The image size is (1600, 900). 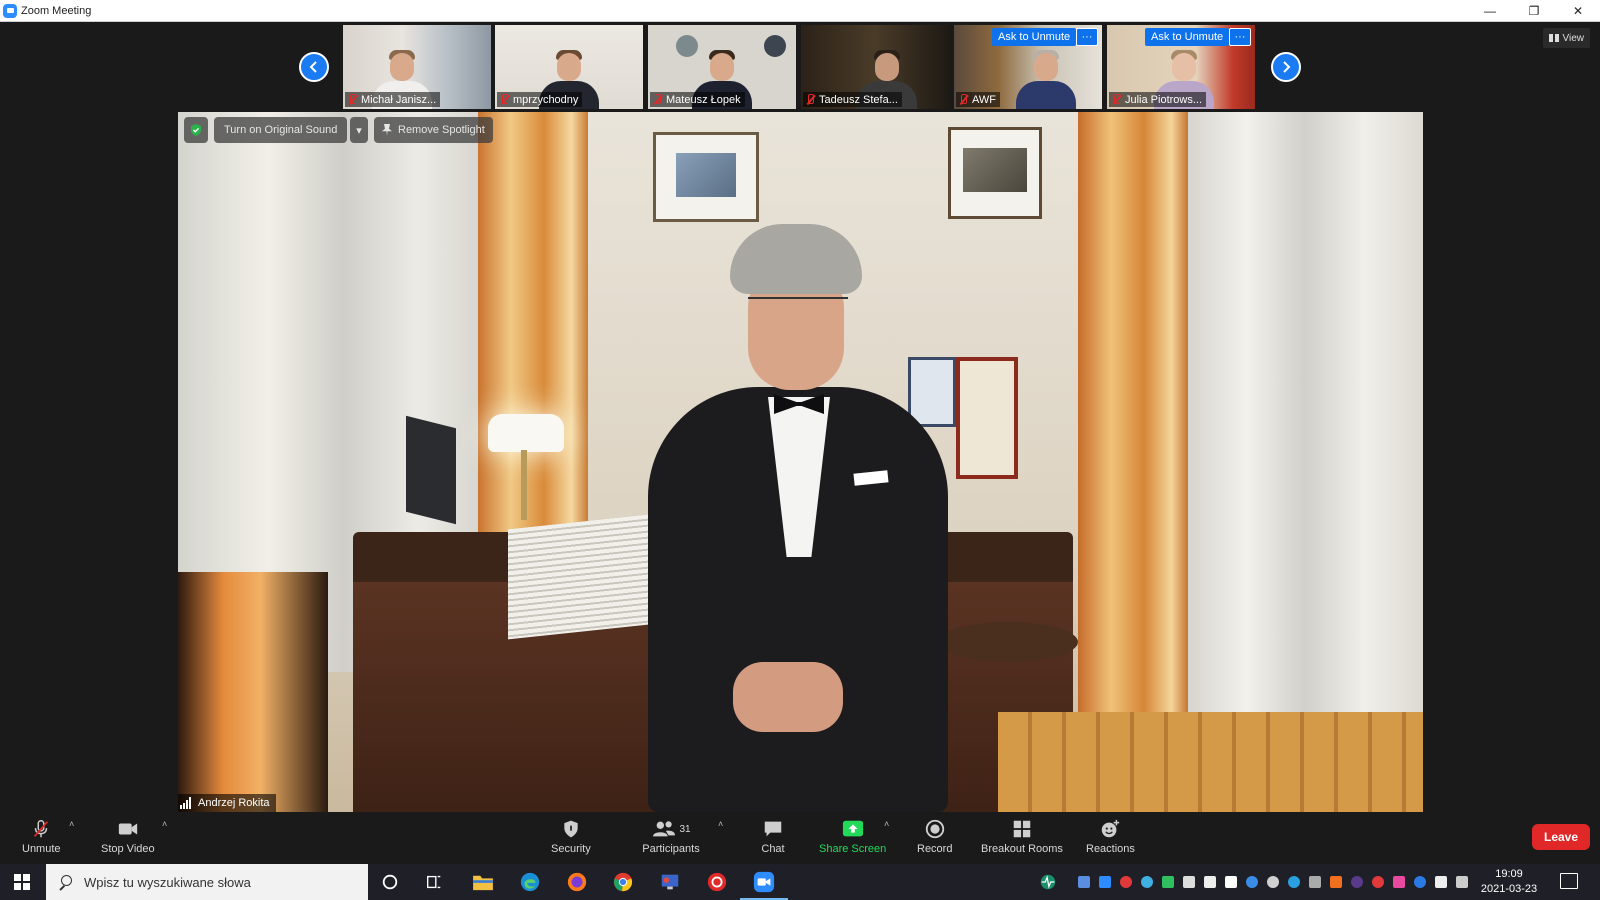 What do you see at coordinates (984, 99) in the screenshot?
I see `participant-name: AWF` at bounding box center [984, 99].